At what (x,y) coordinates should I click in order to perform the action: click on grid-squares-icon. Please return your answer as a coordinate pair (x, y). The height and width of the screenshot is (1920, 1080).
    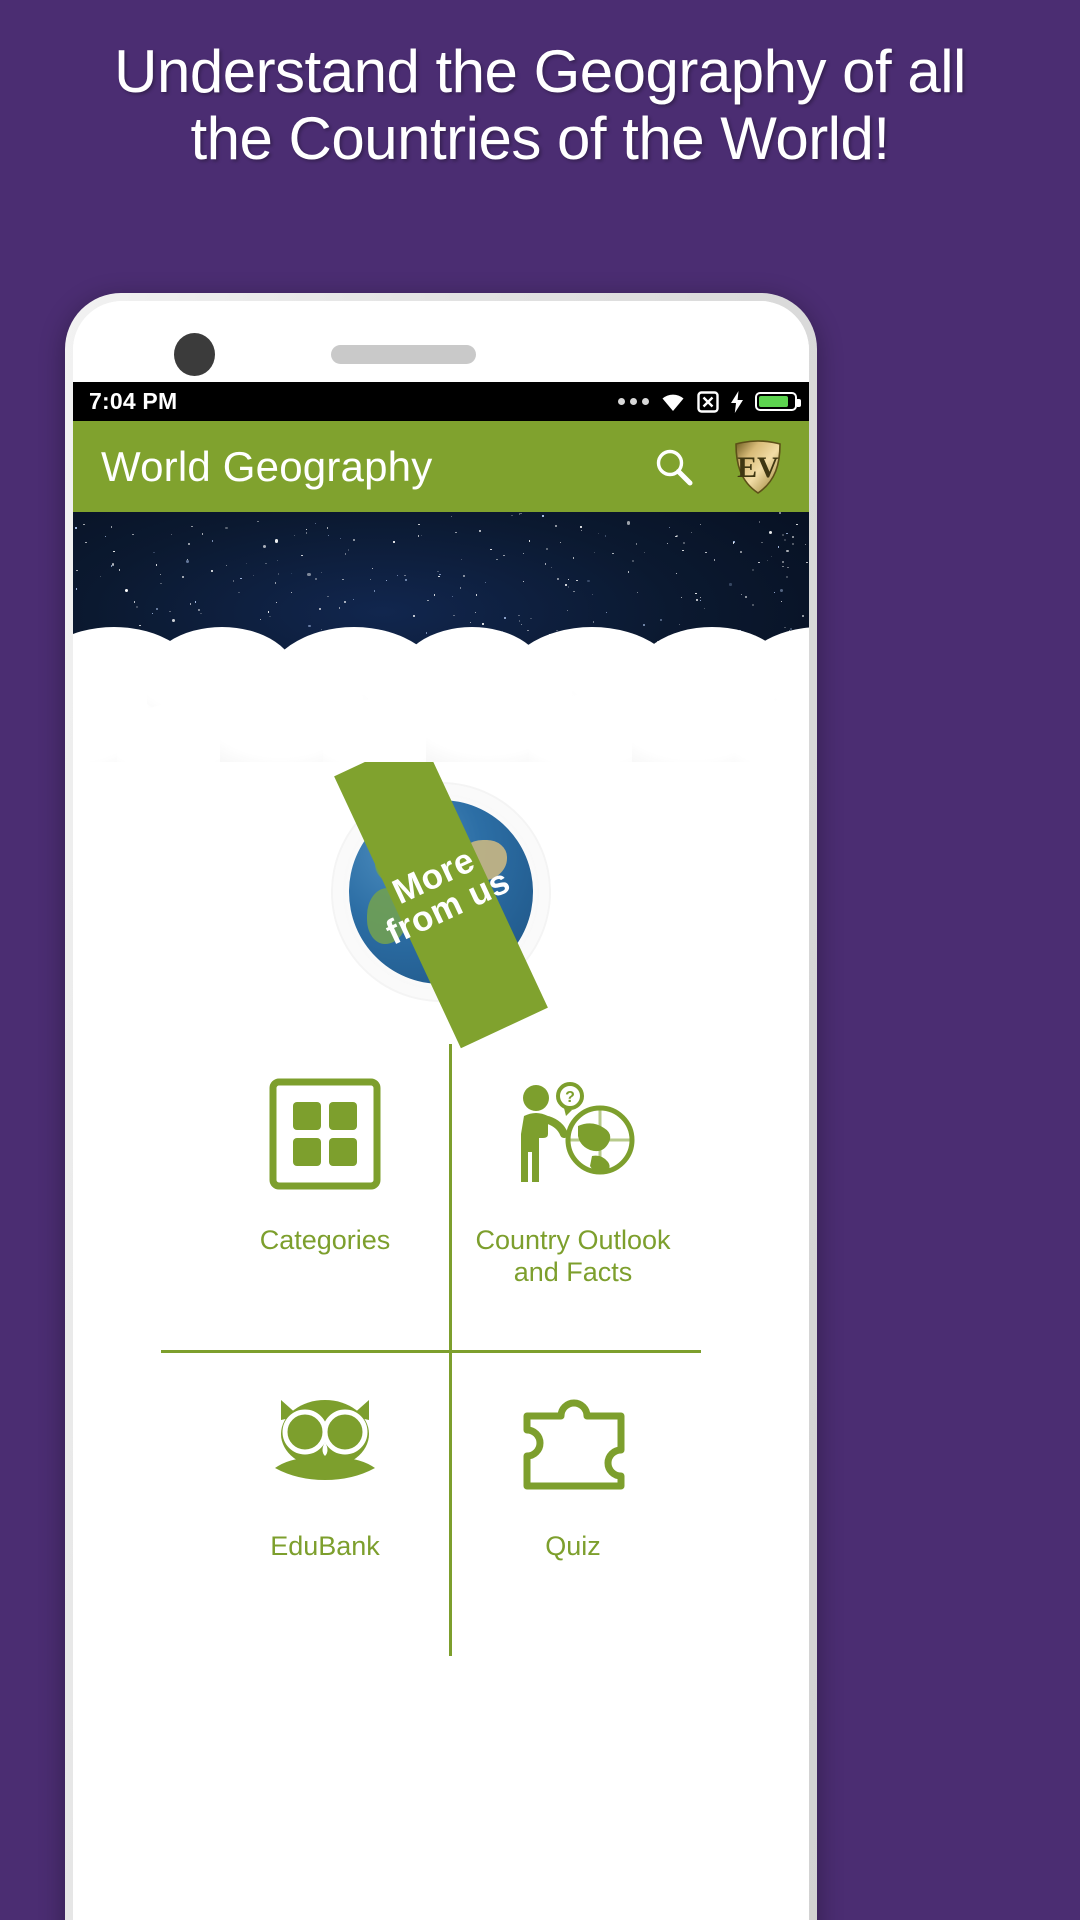
    Looking at the image, I should click on (325, 1134).